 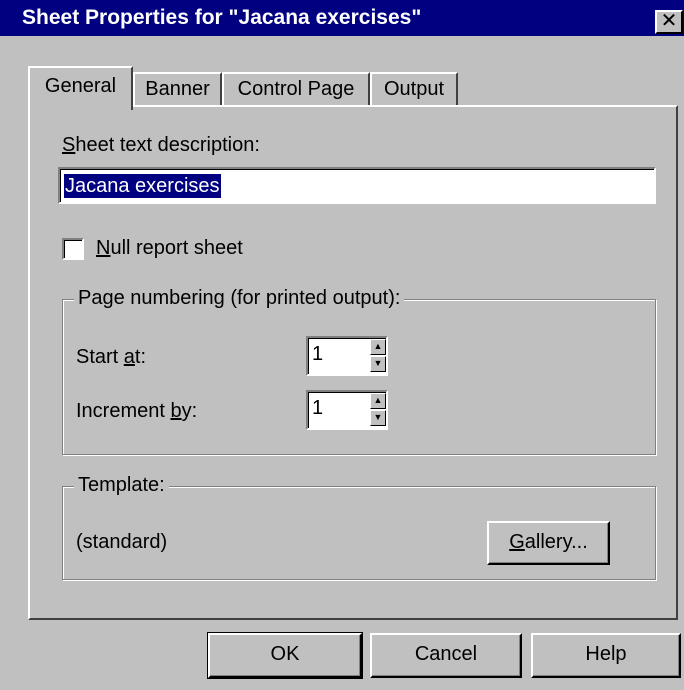 I want to click on ok-button: OK, so click(x=285, y=655).